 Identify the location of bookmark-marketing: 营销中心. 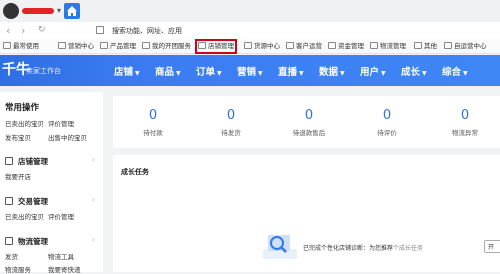
(76, 46).